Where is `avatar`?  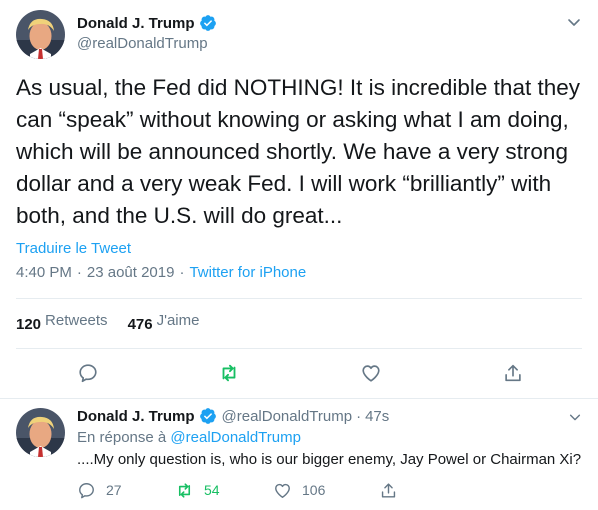
avatar is located at coordinates (40, 34).